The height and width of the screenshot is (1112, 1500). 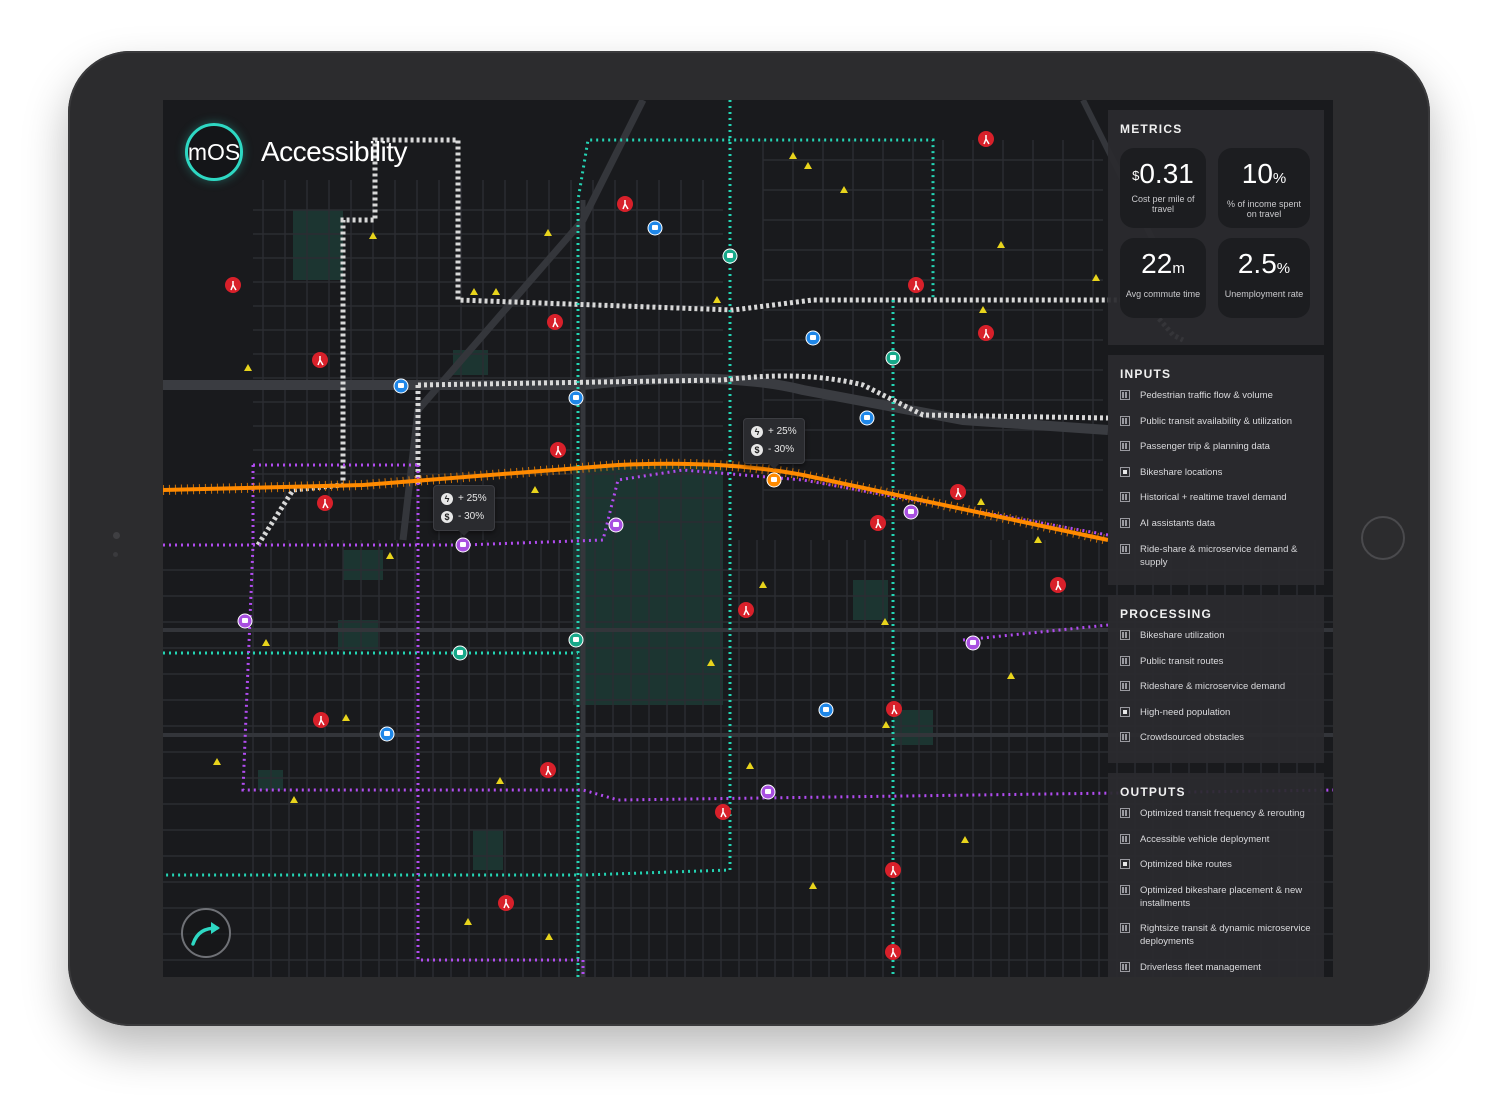 I want to click on curved-arrow-icon, so click(x=205, y=934).